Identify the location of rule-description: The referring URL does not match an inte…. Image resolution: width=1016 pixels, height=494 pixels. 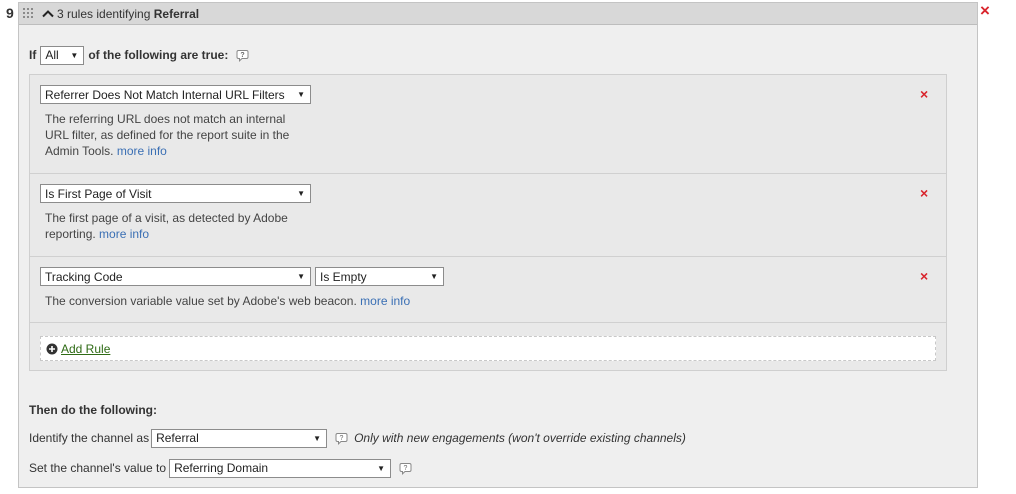
(175, 135).